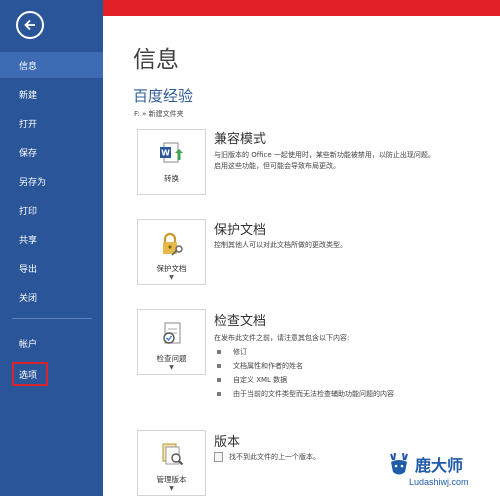 The height and width of the screenshot is (496, 500). What do you see at coordinates (172, 154) in the screenshot?
I see `word-convert-icon: W` at bounding box center [172, 154].